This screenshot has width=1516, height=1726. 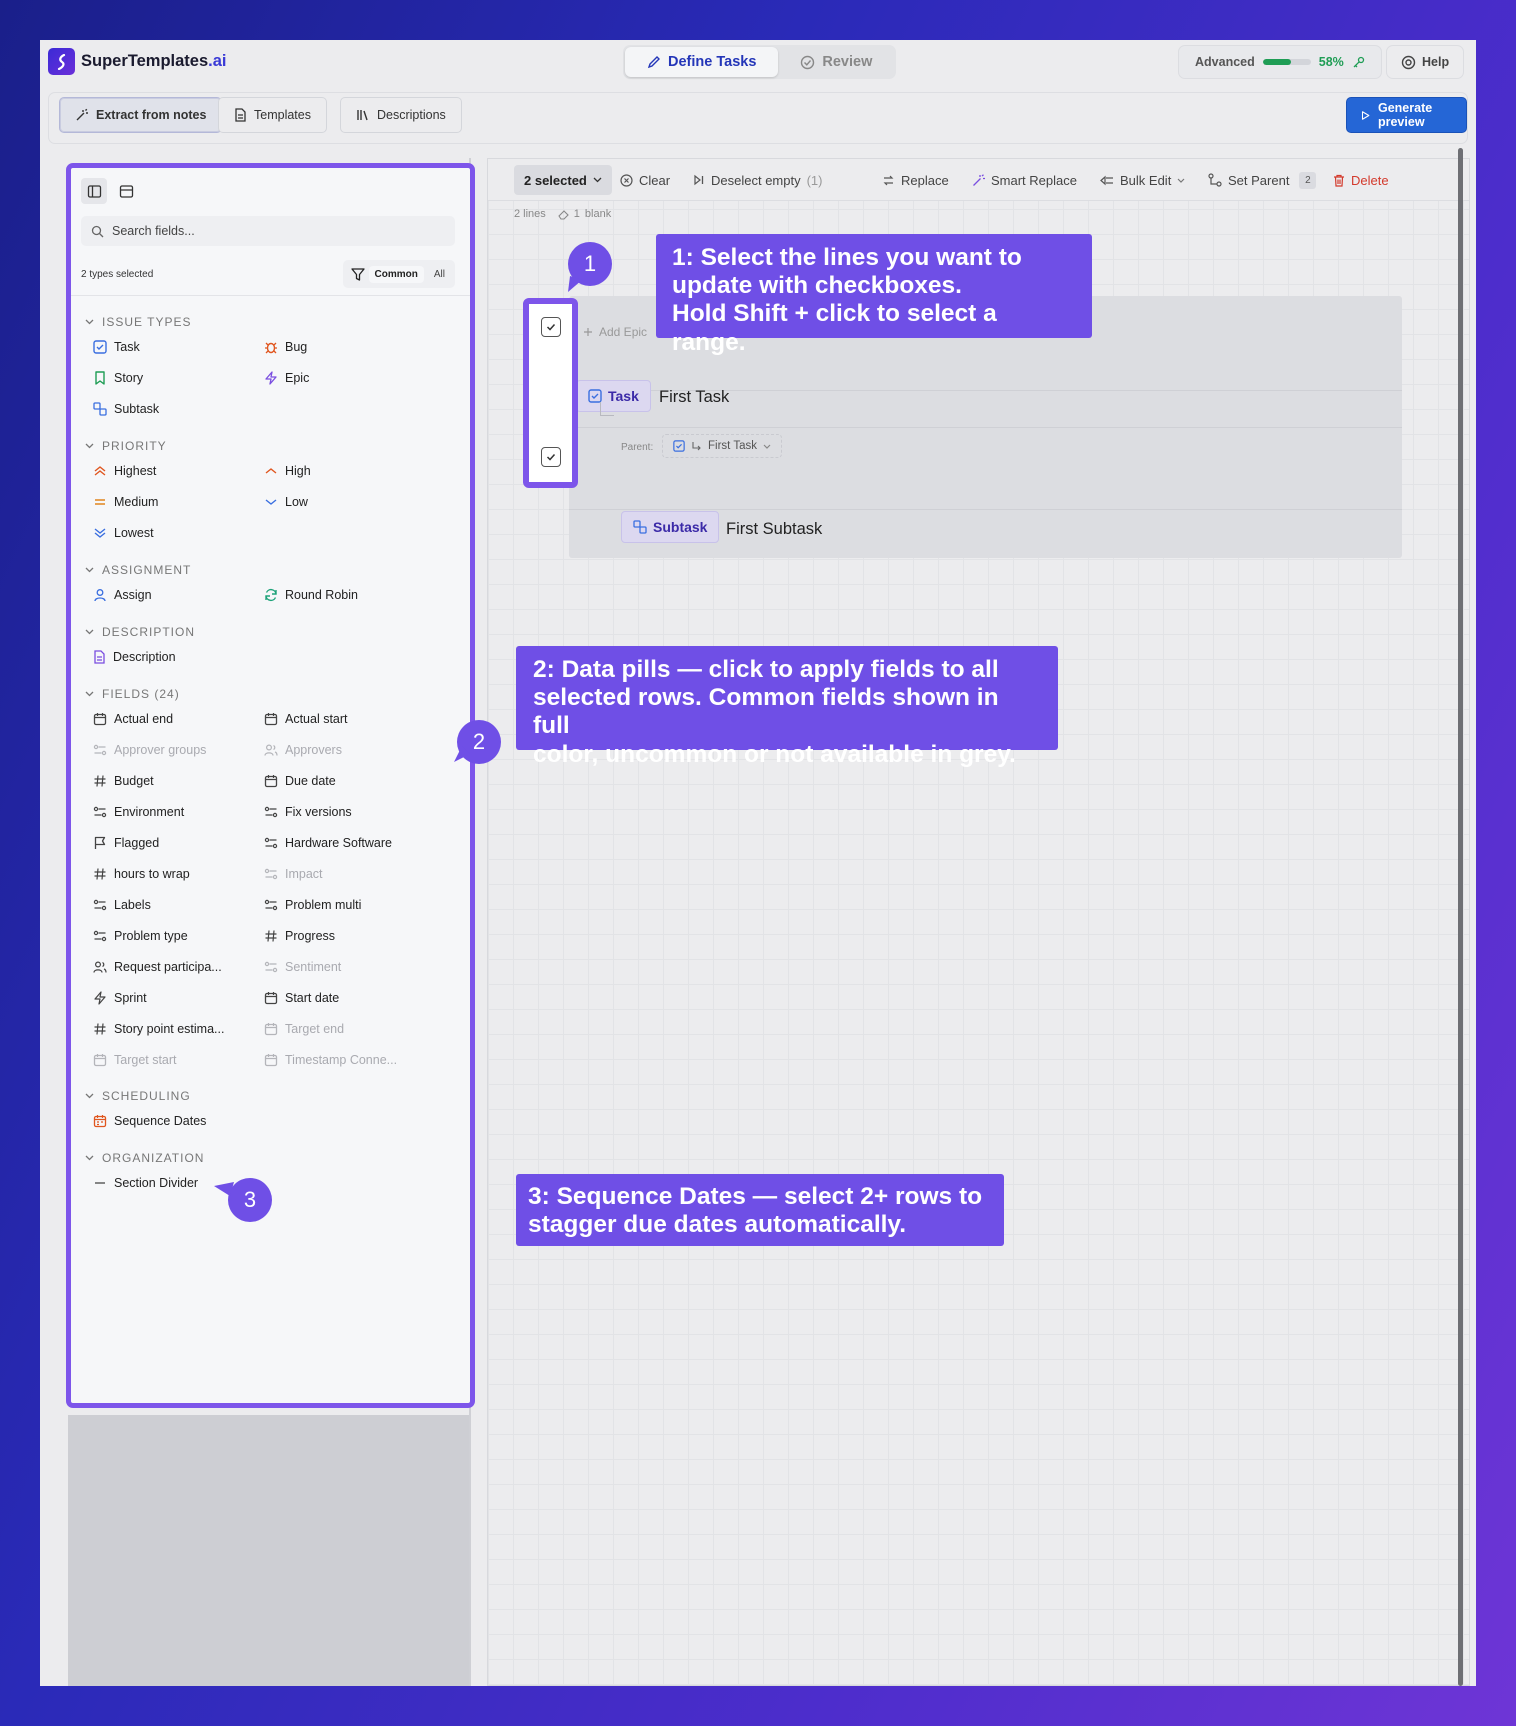 What do you see at coordinates (311, 595) in the screenshot?
I see `pill-round-robin: Round Robin` at bounding box center [311, 595].